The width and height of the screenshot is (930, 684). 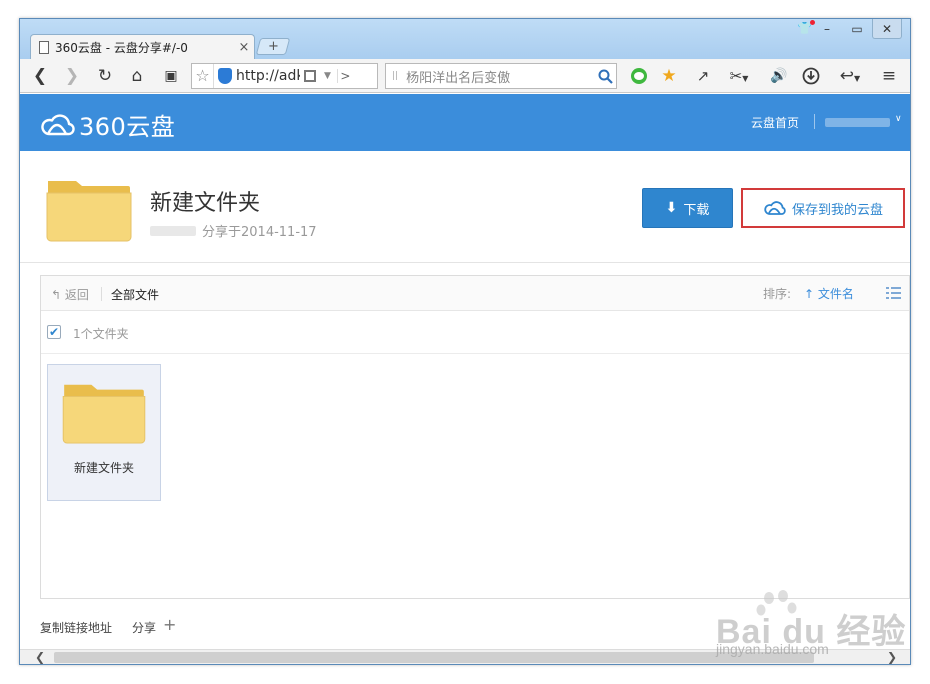 I want to click on share-date: 分享于2014-11-17, so click(x=259, y=232).